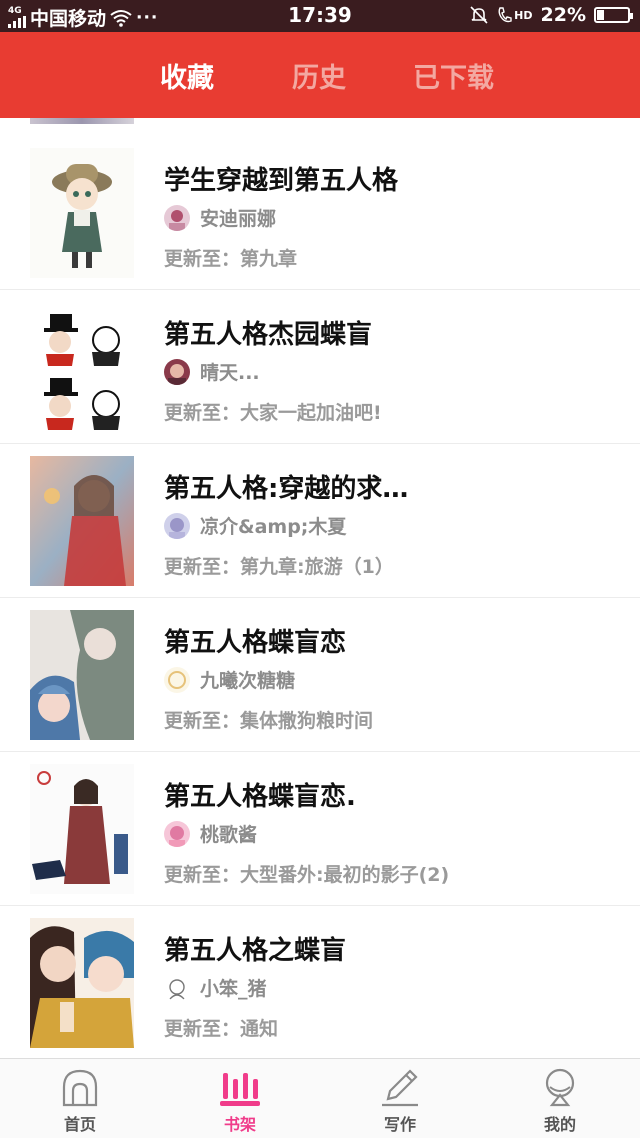 This screenshot has height=1138, width=640. Describe the element at coordinates (269, 721) in the screenshot. I see `update-status: 更新至：集体撒狗粮时间` at that location.